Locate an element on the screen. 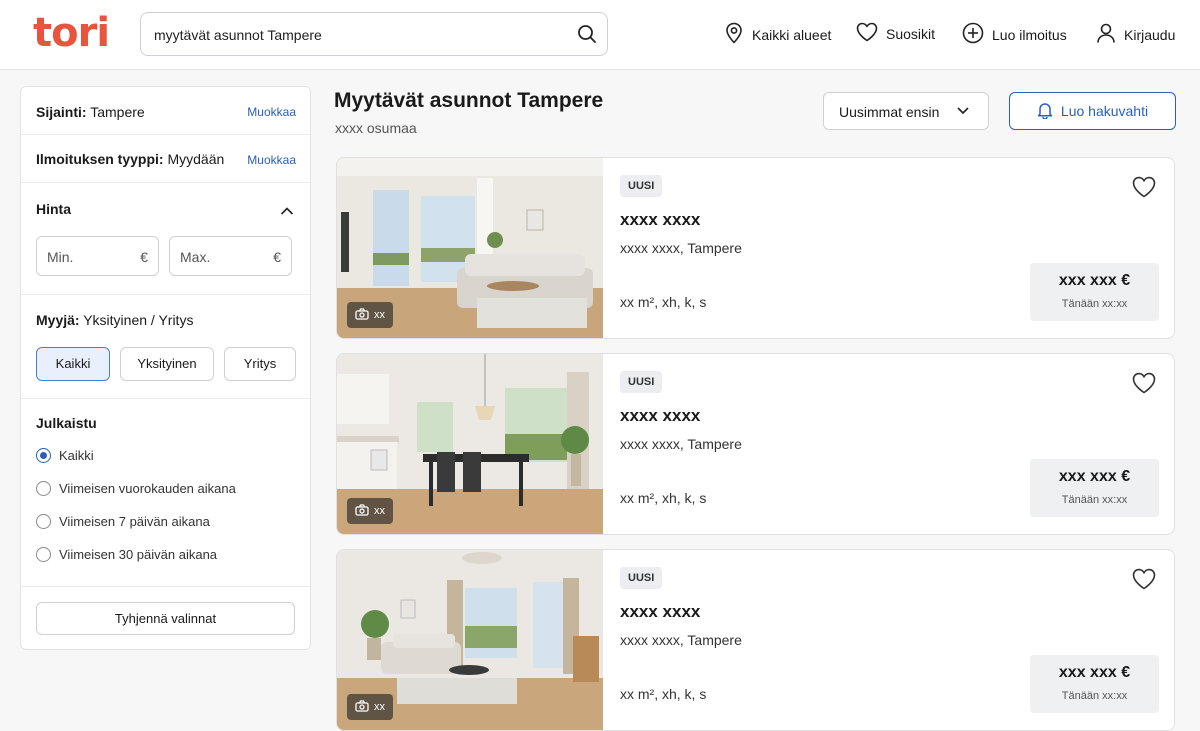 This screenshot has height=731, width=1200. nav-label: Kirjaudu is located at coordinates (1150, 34).